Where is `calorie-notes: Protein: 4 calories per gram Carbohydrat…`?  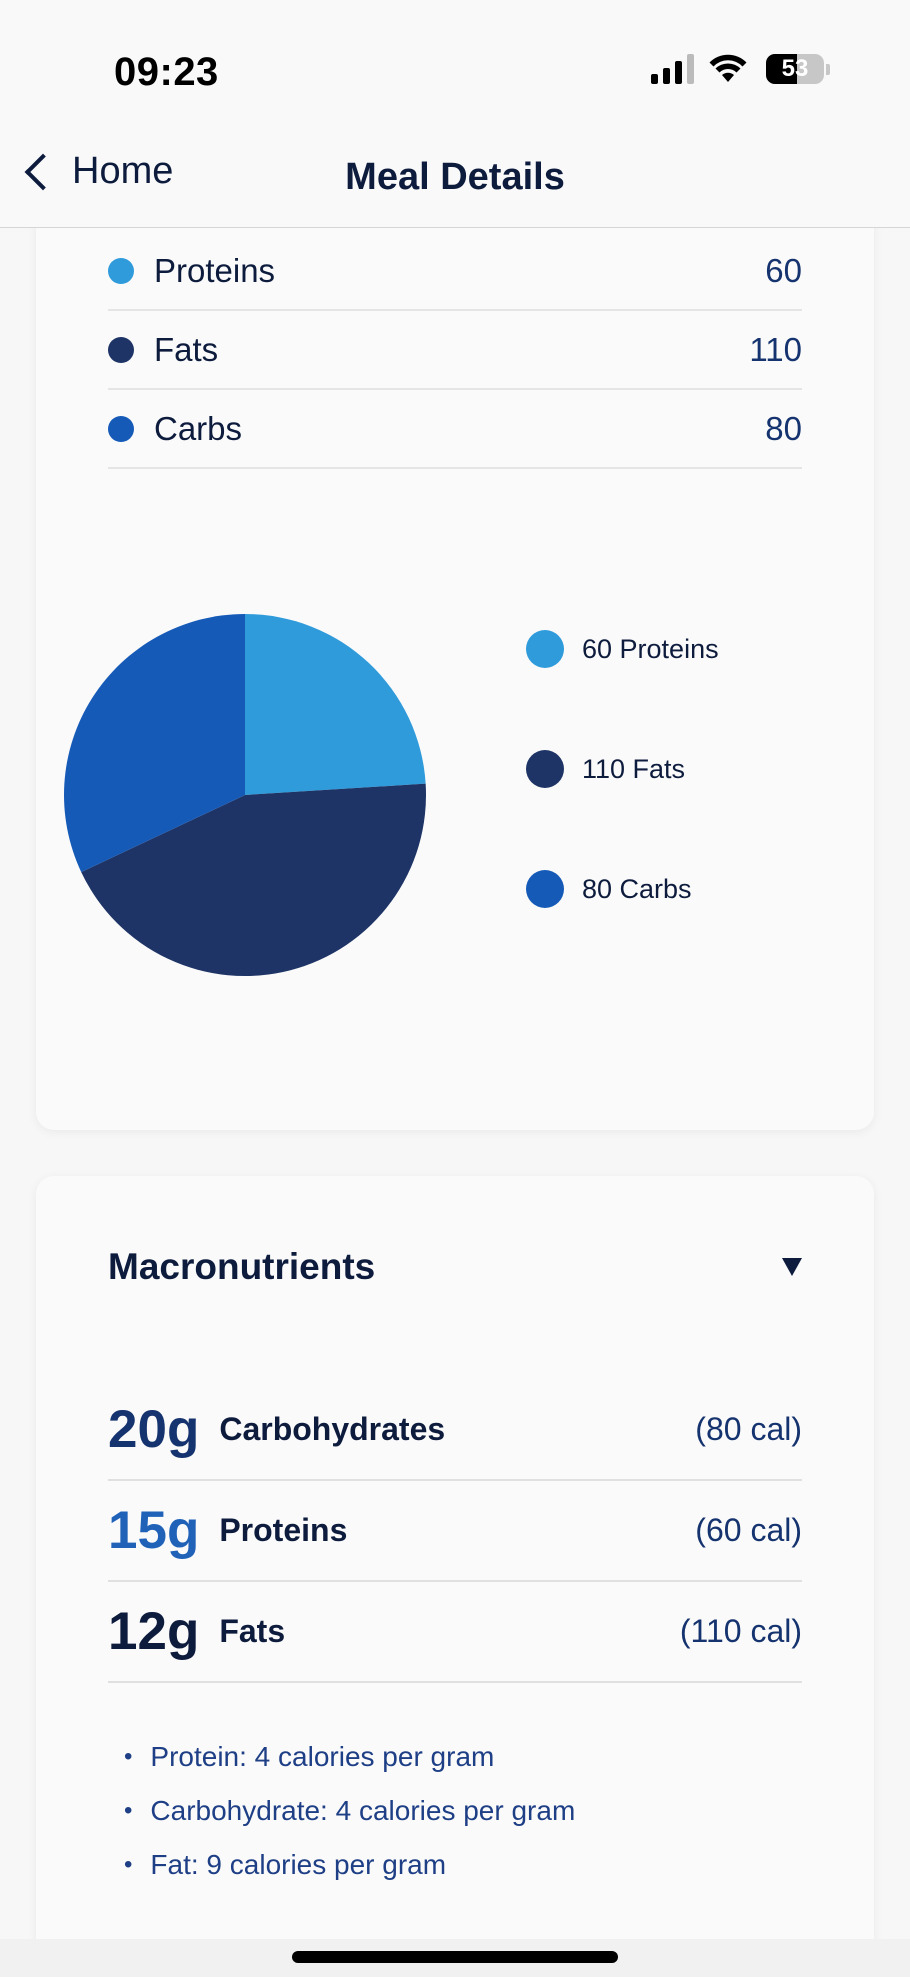
calorie-notes: Protein: 4 calories per gram Carbohydrat… is located at coordinates (349, 1811).